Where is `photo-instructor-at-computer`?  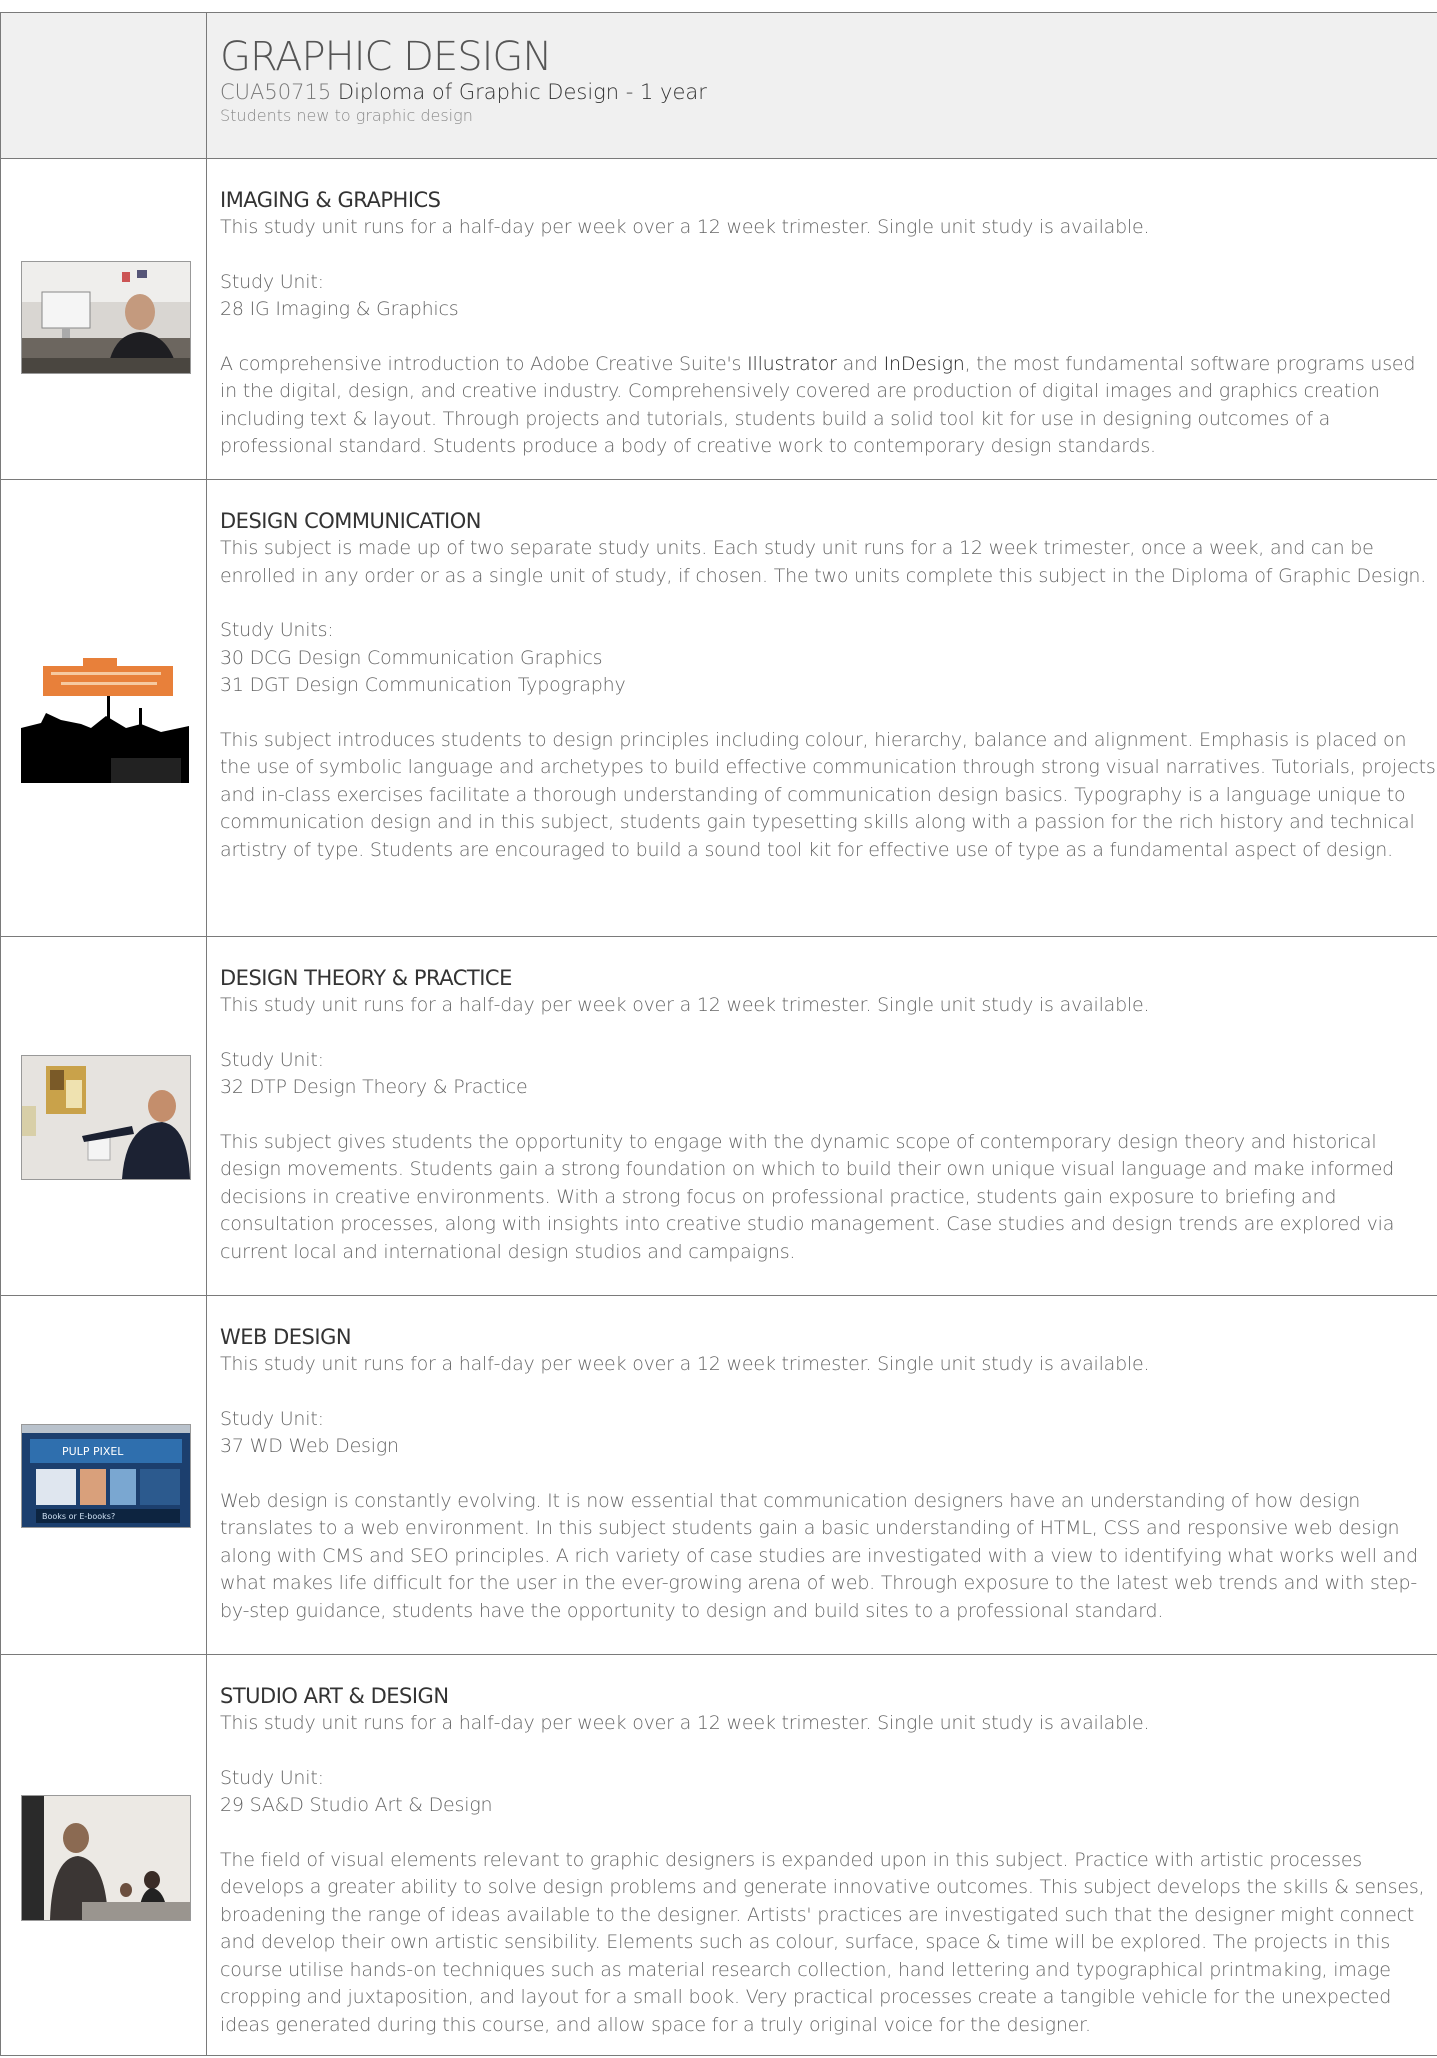
photo-instructor-at-computer is located at coordinates (106, 317).